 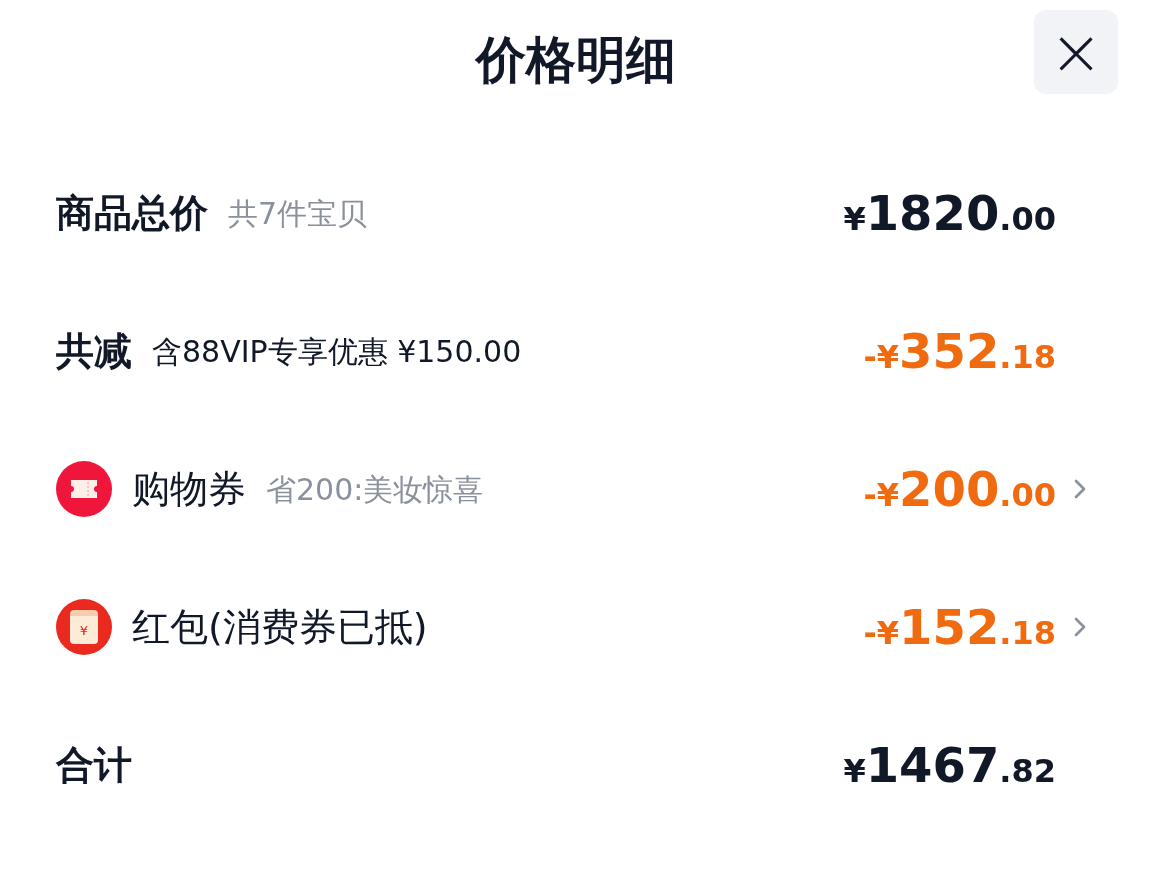 I want to click on price-text: -¥200.00, so click(x=959, y=489).